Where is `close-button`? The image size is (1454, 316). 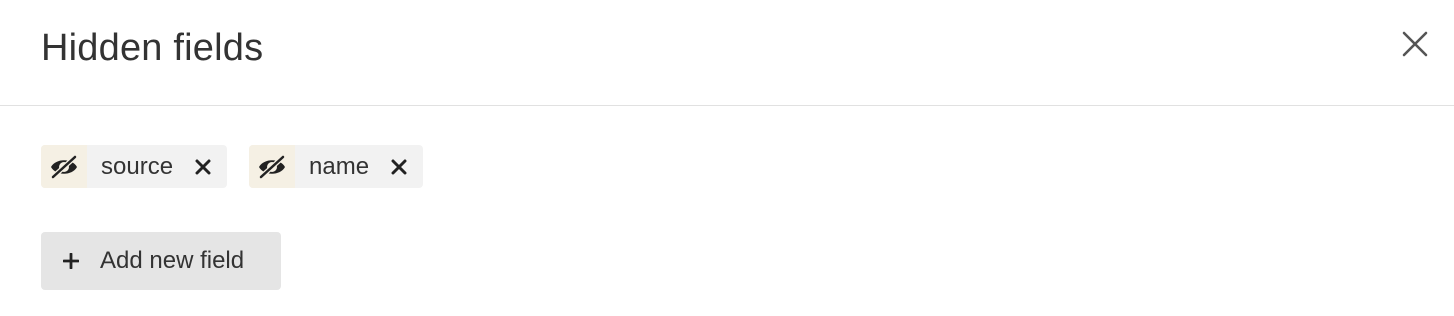 close-button is located at coordinates (1415, 44).